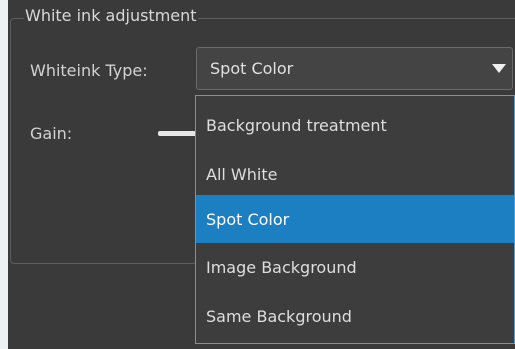 Image resolution: width=515 pixels, height=349 pixels. I want to click on gain-label: Gain:, so click(51, 133).